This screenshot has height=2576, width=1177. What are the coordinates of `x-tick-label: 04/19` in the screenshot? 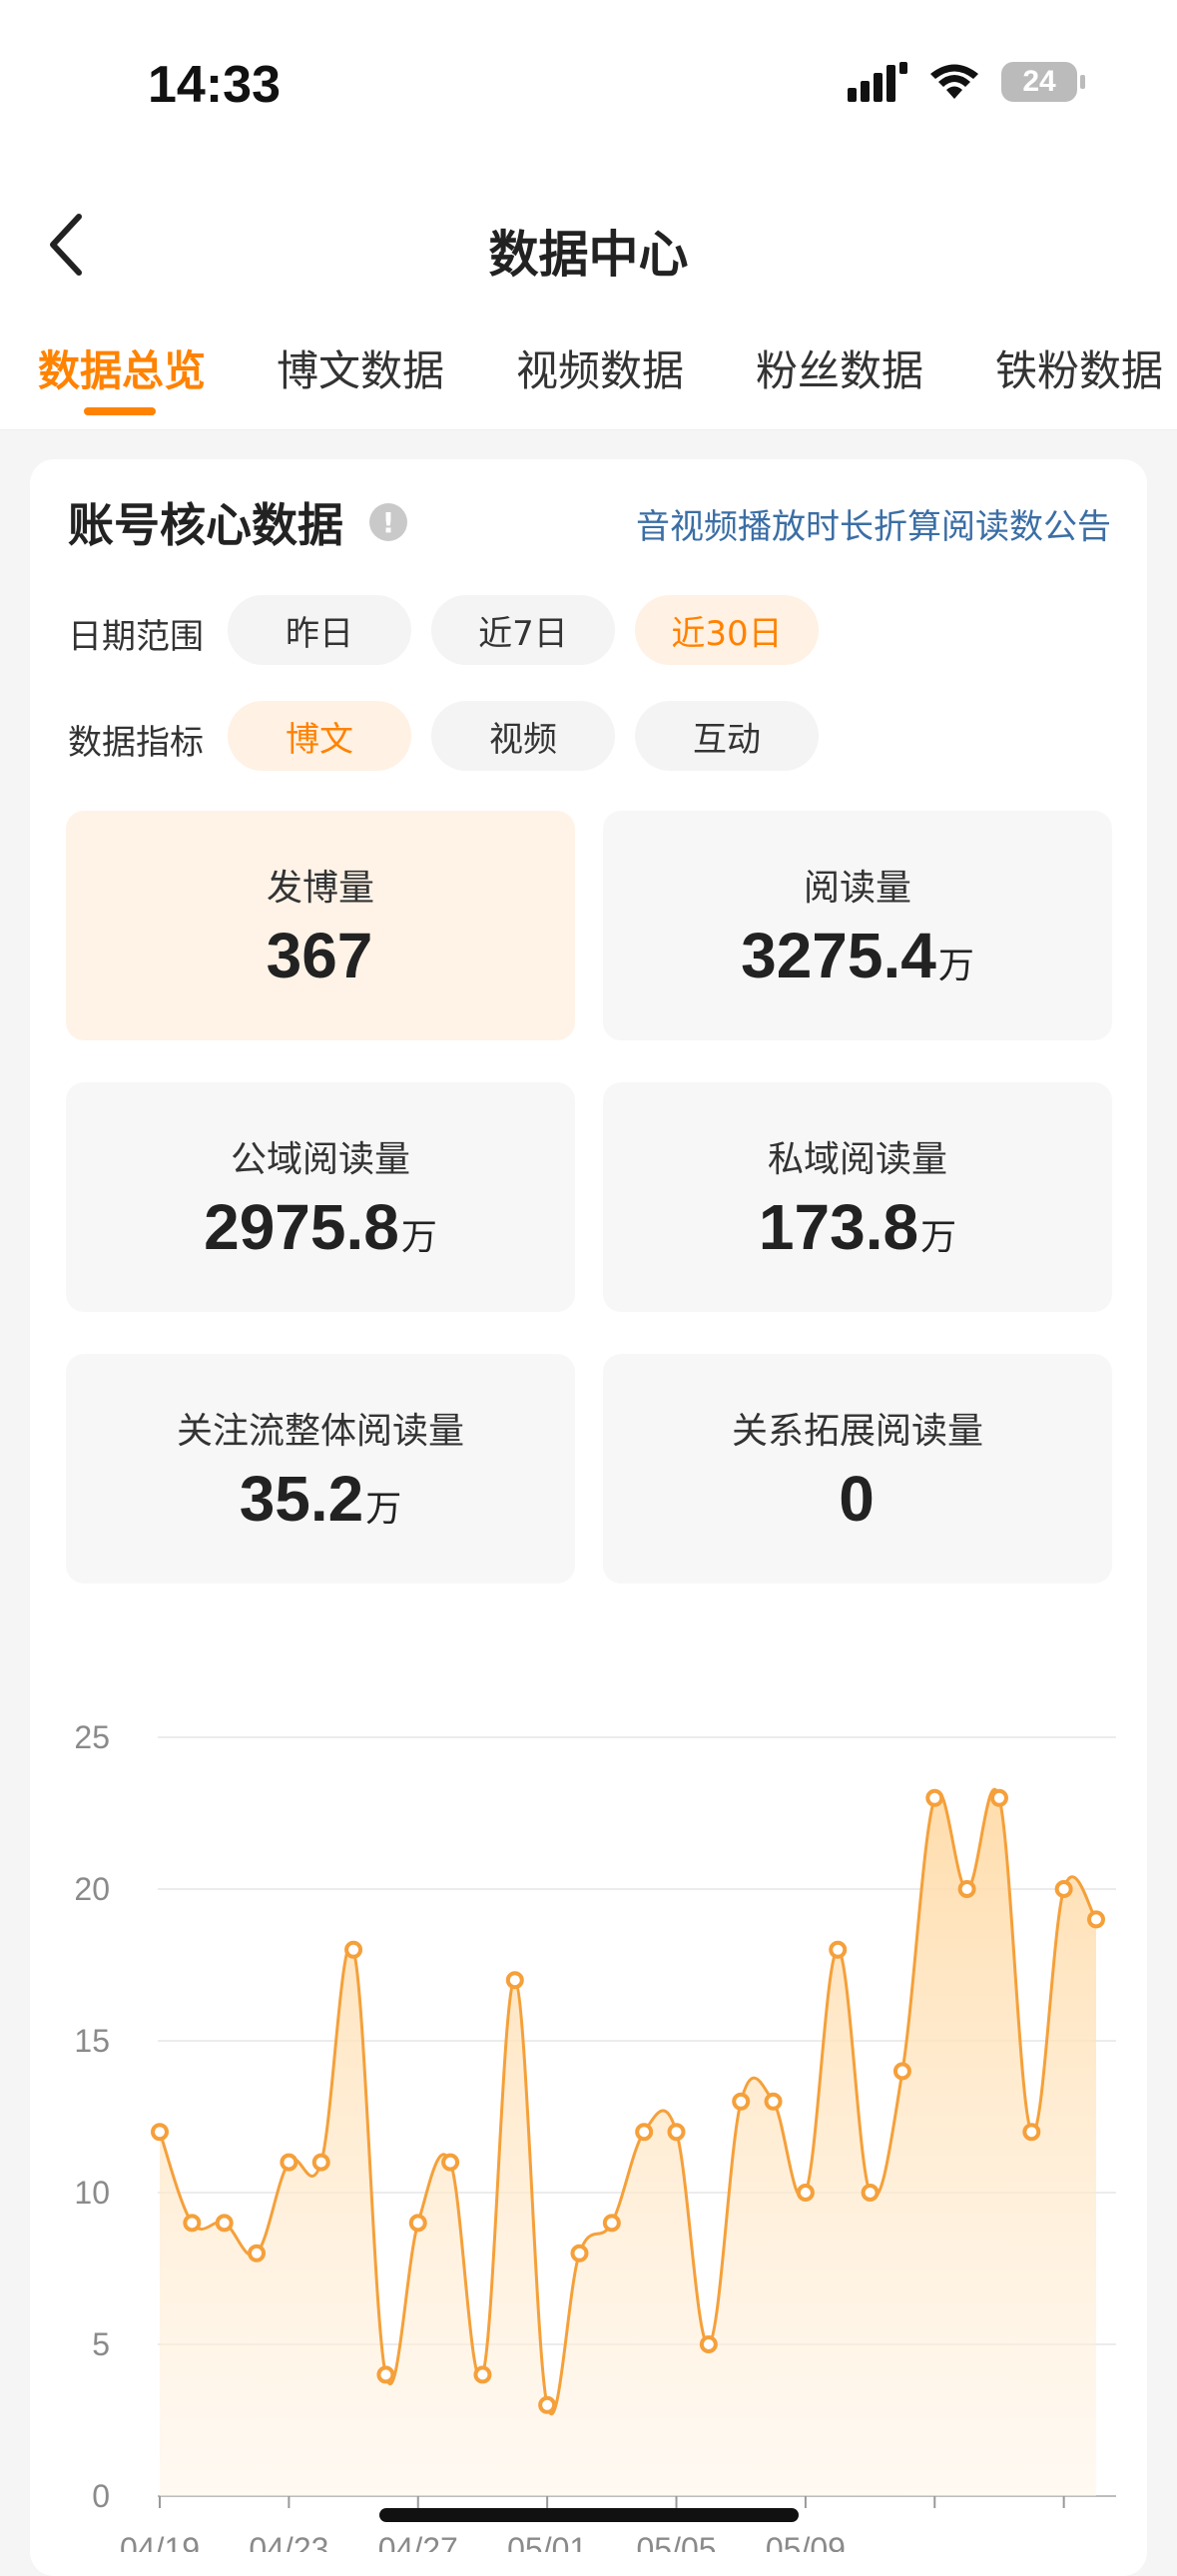 It's located at (160, 2541).